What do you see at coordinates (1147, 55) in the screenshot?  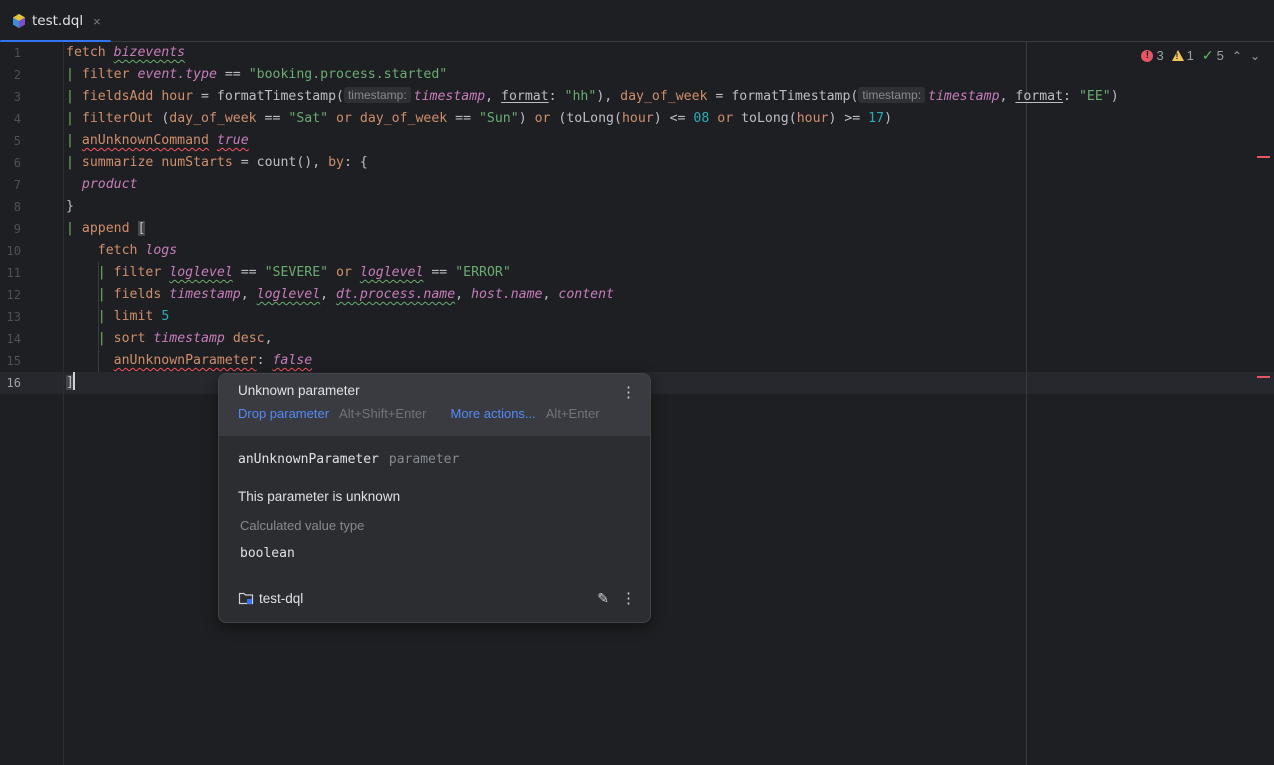 I see `error-icon: !` at bounding box center [1147, 55].